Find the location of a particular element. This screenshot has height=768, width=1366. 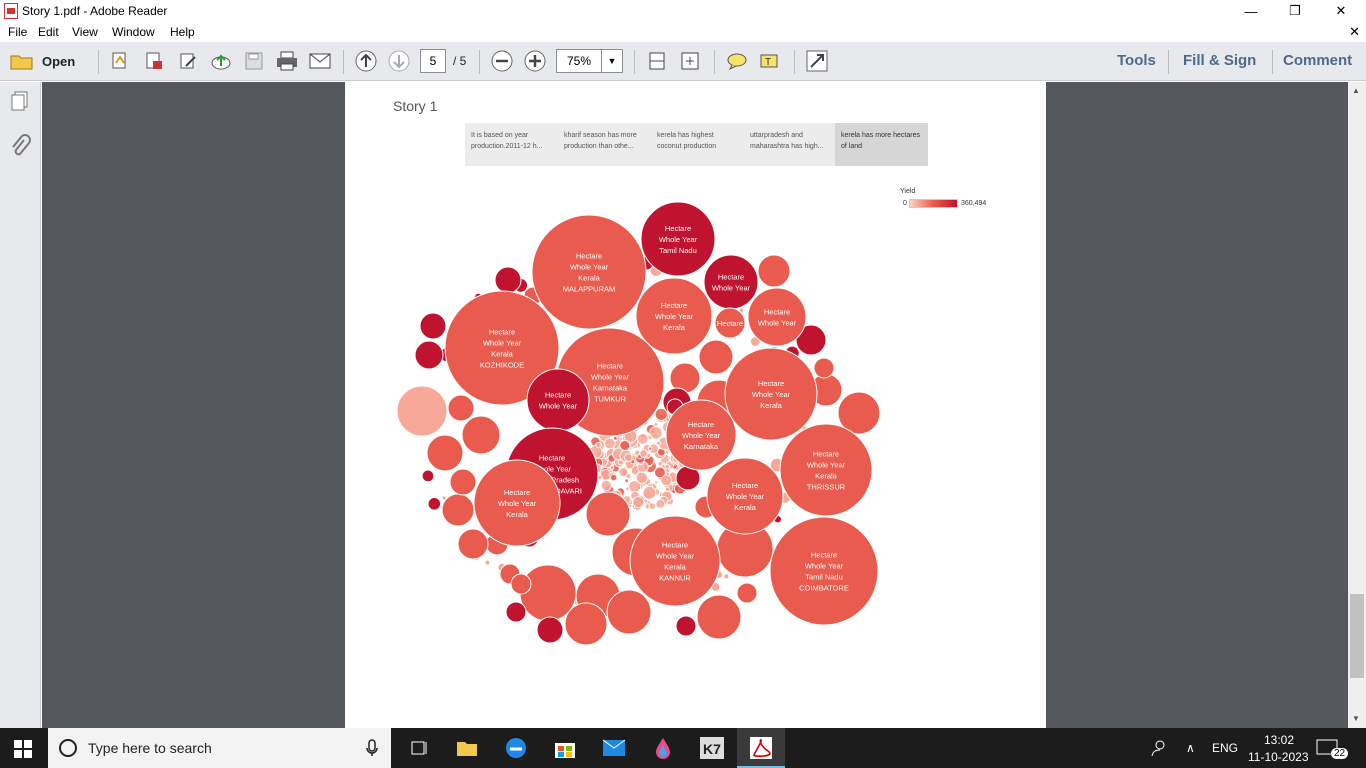

task-view-button is located at coordinates (420, 750).